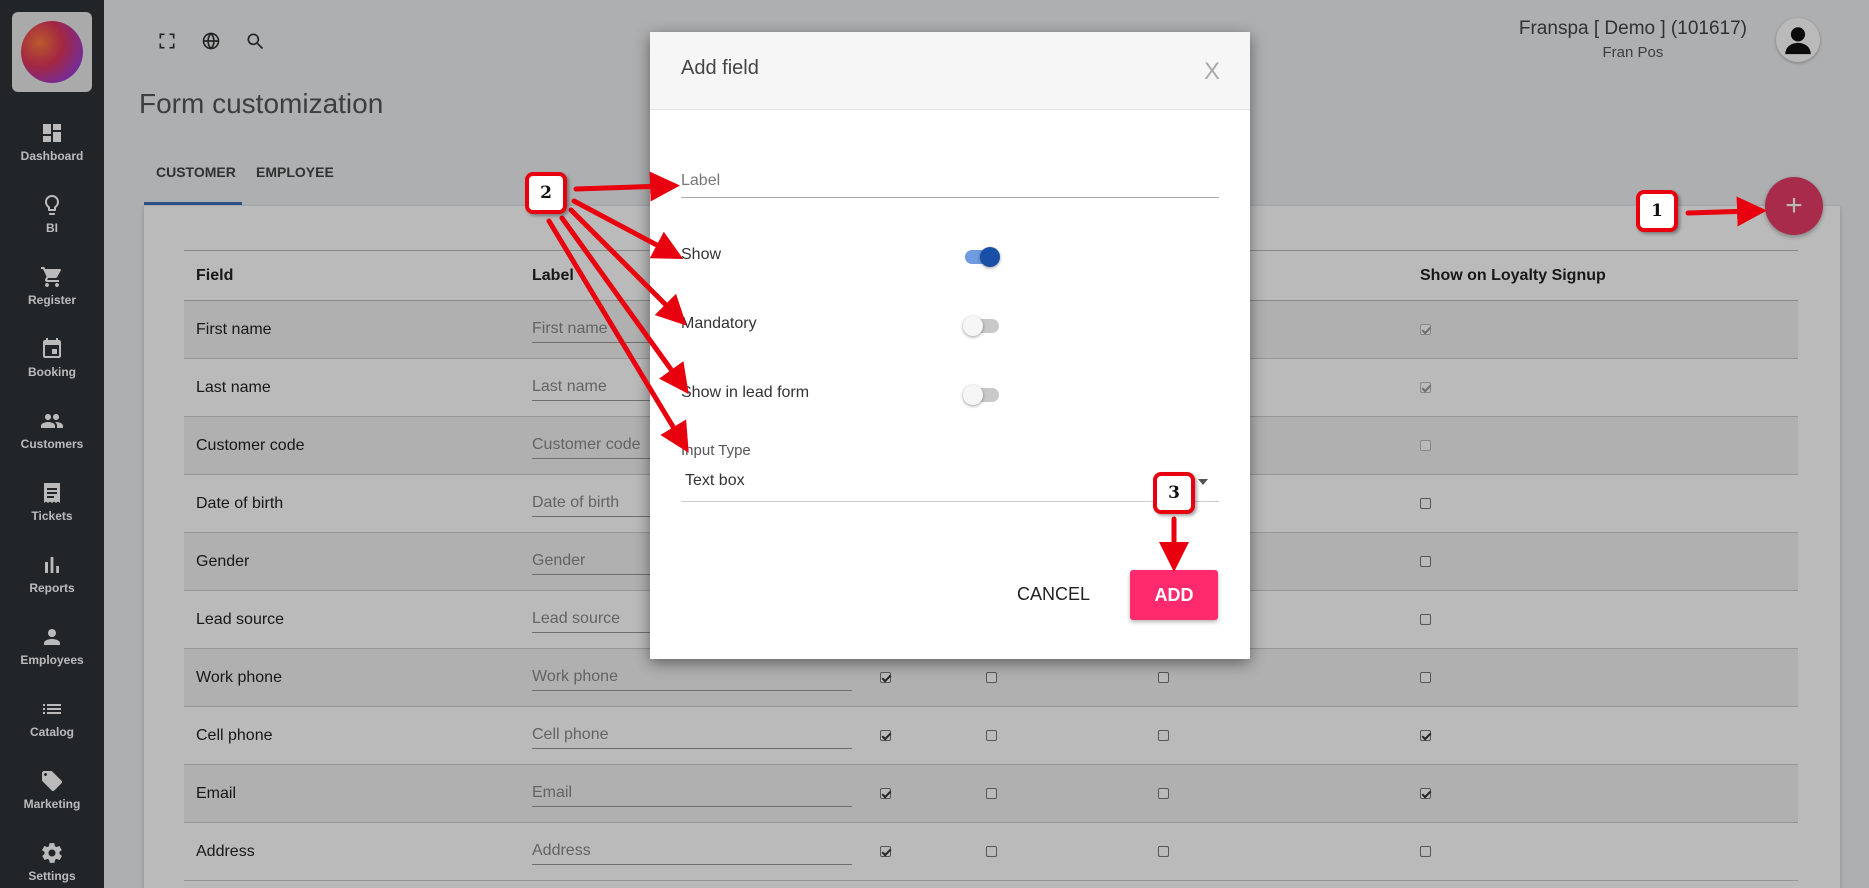 This screenshot has width=1869, height=888. Describe the element at coordinates (1174, 493) in the screenshot. I see `annotation-badge-3: 3` at that location.